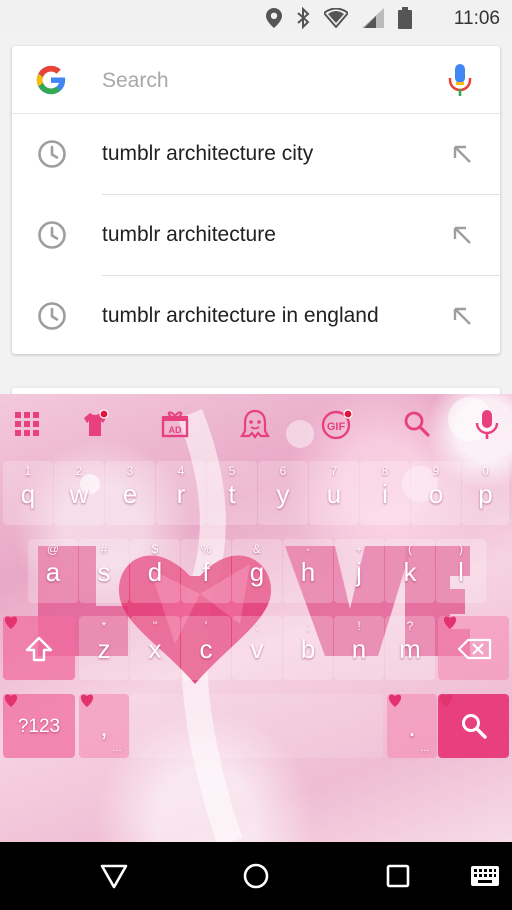 Image resolution: width=512 pixels, height=910 pixels. I want to click on key-y: 6y, so click(283, 493).